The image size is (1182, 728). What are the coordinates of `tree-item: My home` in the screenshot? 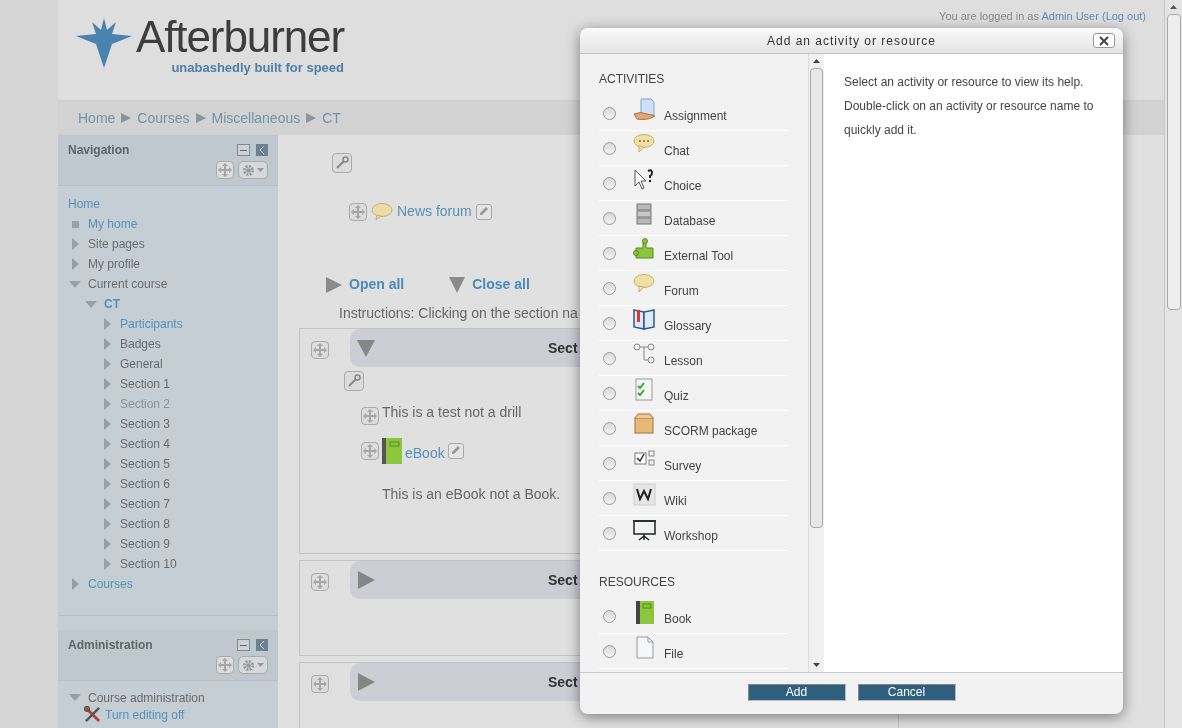 It's located at (113, 224).